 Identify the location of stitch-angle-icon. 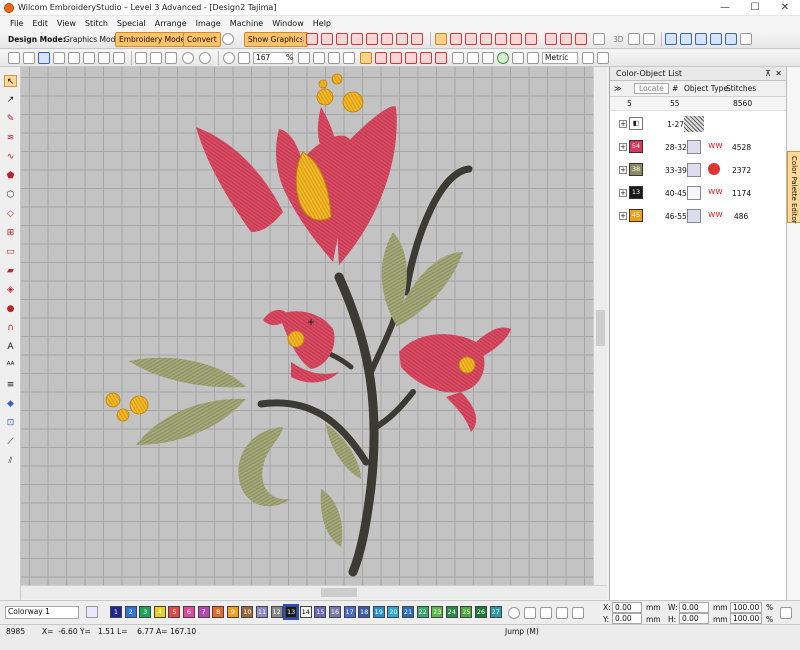
(486, 39).